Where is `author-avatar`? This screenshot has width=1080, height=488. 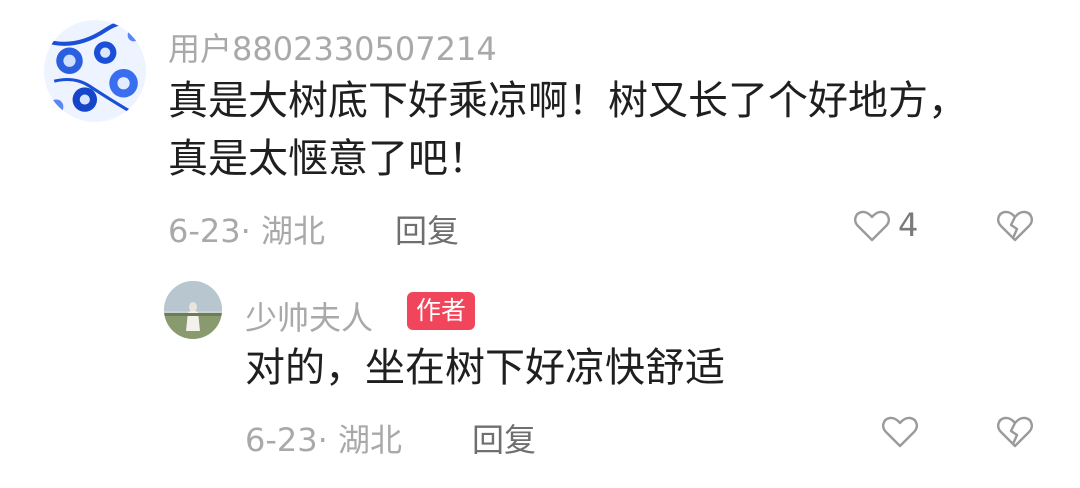
author-avatar is located at coordinates (193, 310).